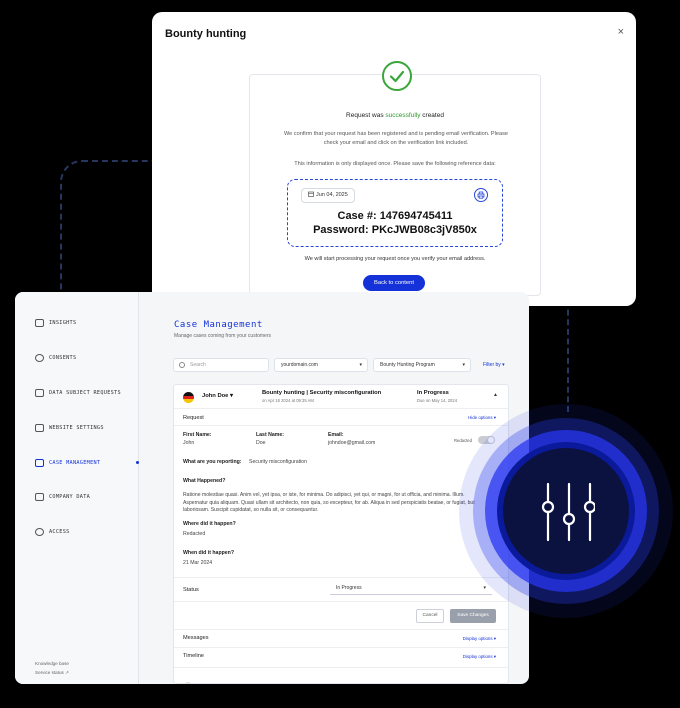 This screenshot has height=708, width=680. What do you see at coordinates (78, 393) in the screenshot?
I see `sidebar-item-data-subject-requests: DATA SUBJECT REQUESTS` at bounding box center [78, 393].